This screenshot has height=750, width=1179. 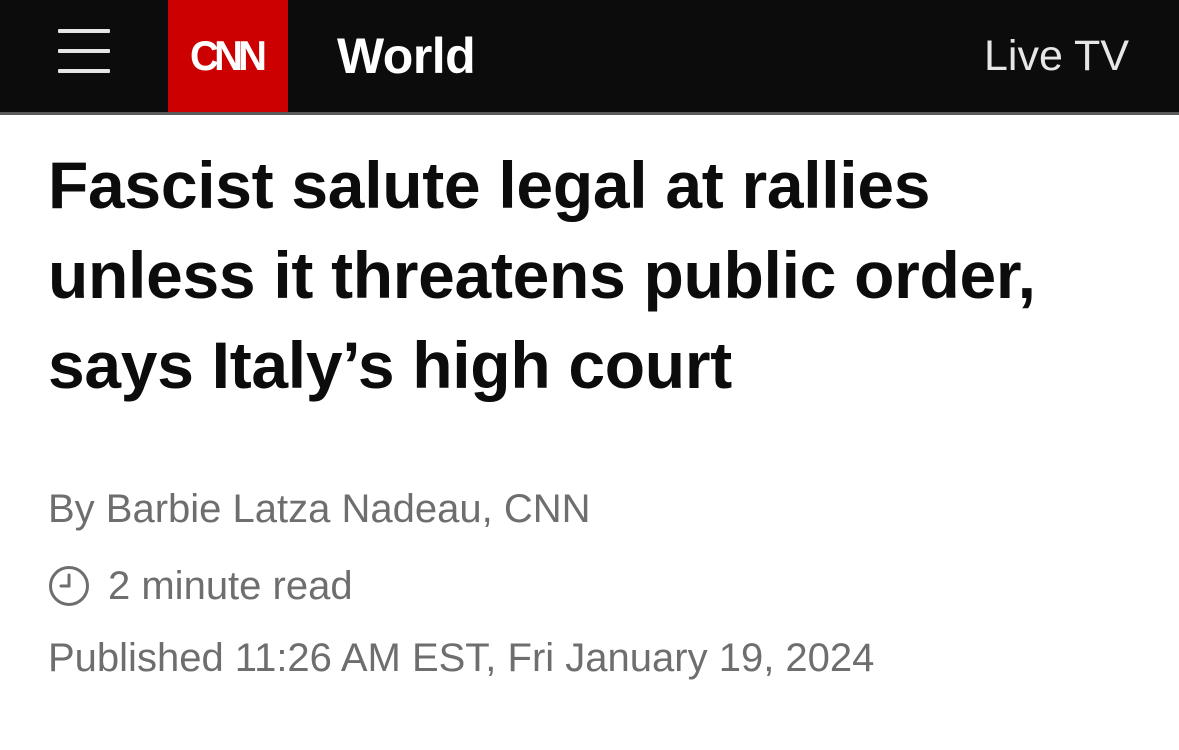 I want to click on cnn-logo-text: CNN, so click(x=228, y=55).